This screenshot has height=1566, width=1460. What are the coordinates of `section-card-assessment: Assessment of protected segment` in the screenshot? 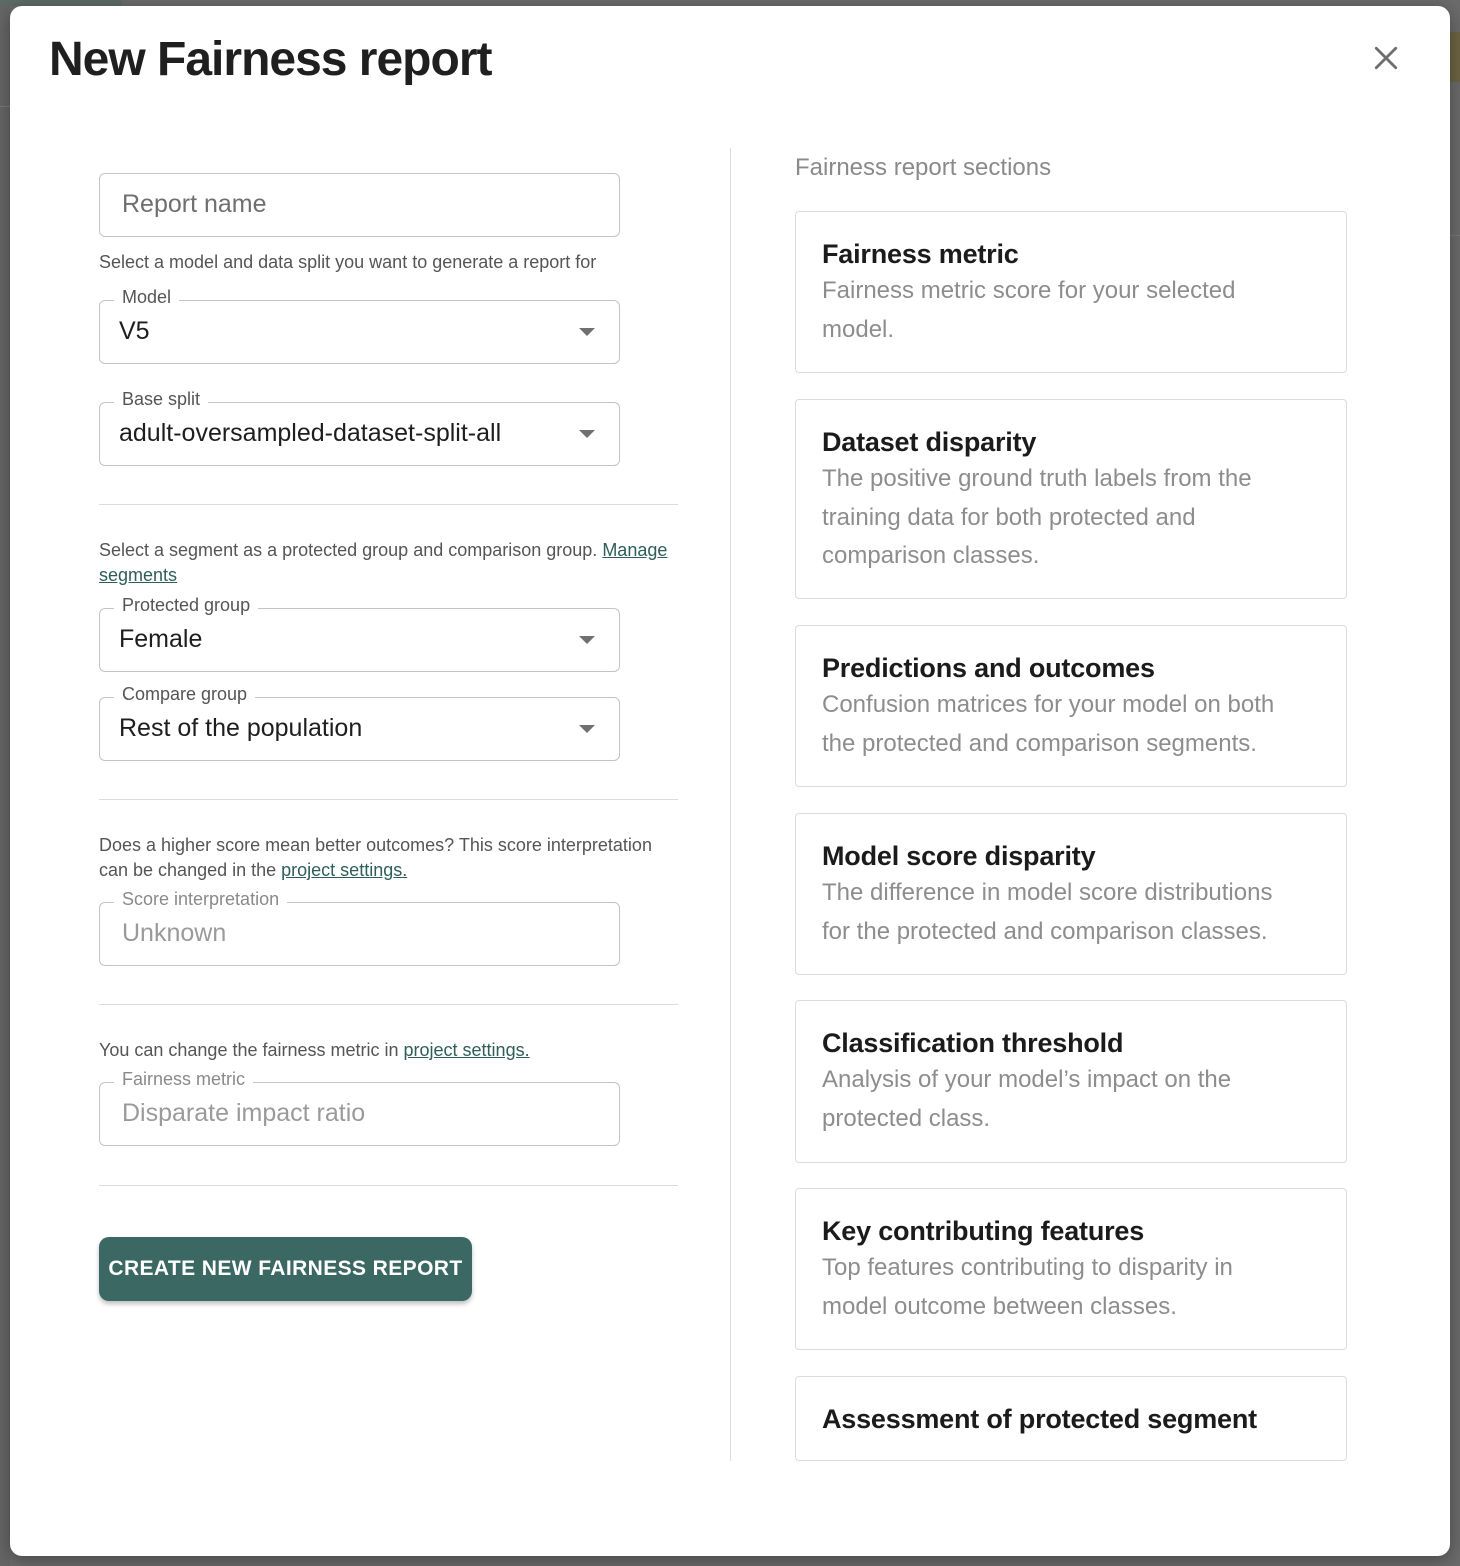 It's located at (1071, 1418).